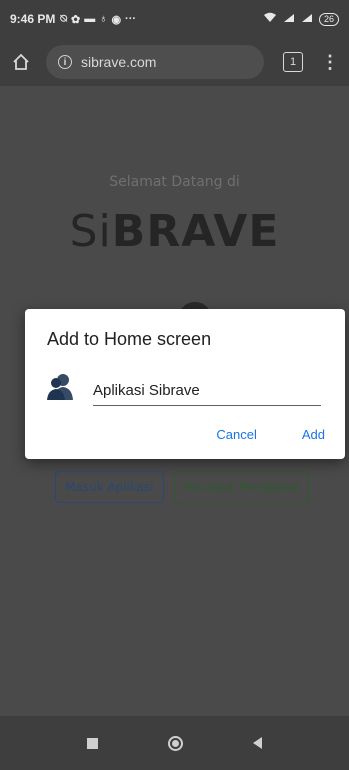 This screenshot has height=770, width=349. Describe the element at coordinates (90, 231) in the screenshot. I see `logo-light-part: Si` at that location.